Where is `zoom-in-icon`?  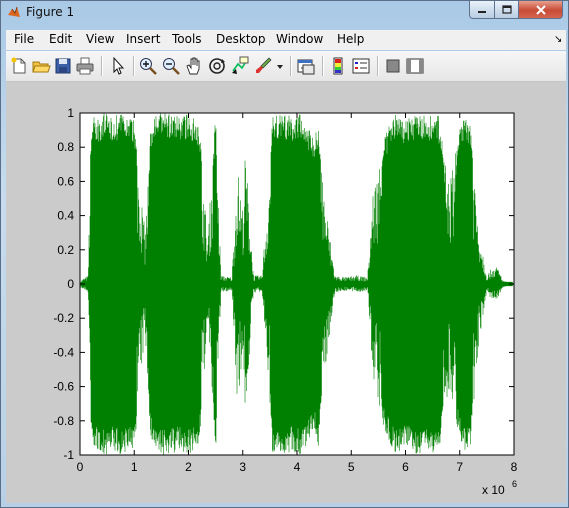
zoom-in-icon is located at coordinates (148, 66).